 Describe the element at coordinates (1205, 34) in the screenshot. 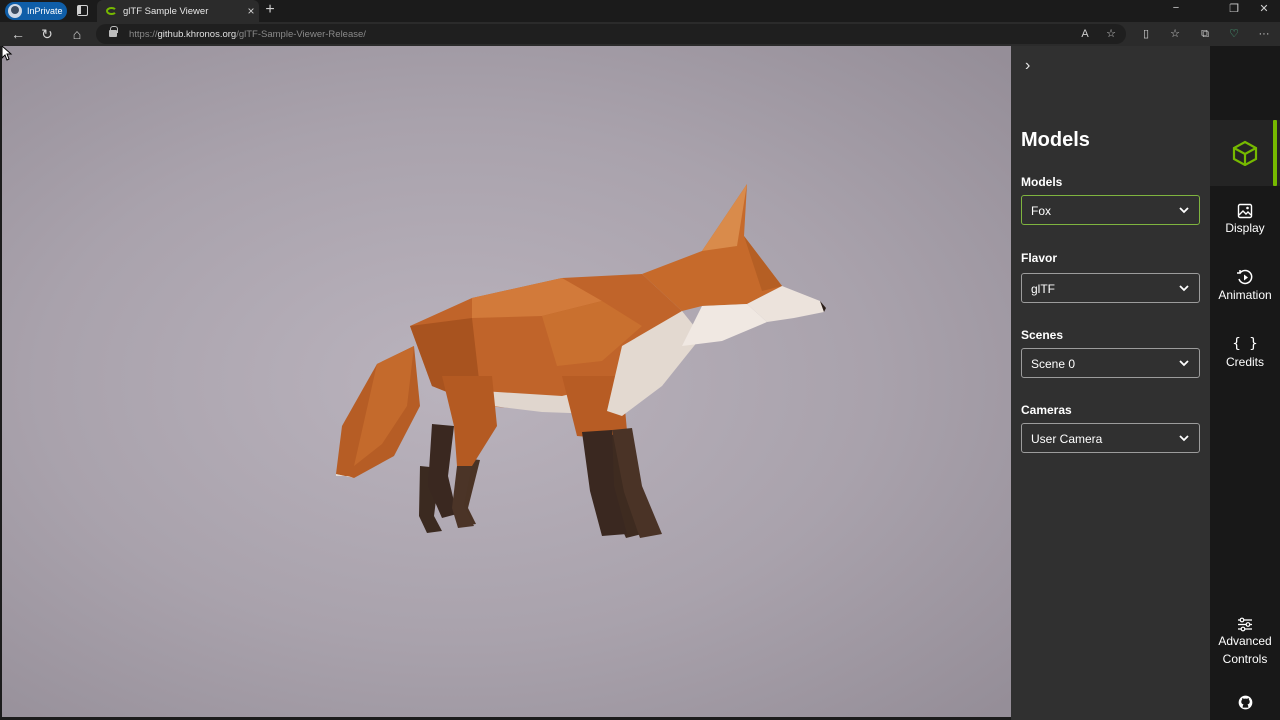

I see `collections-icon: ⧉` at that location.